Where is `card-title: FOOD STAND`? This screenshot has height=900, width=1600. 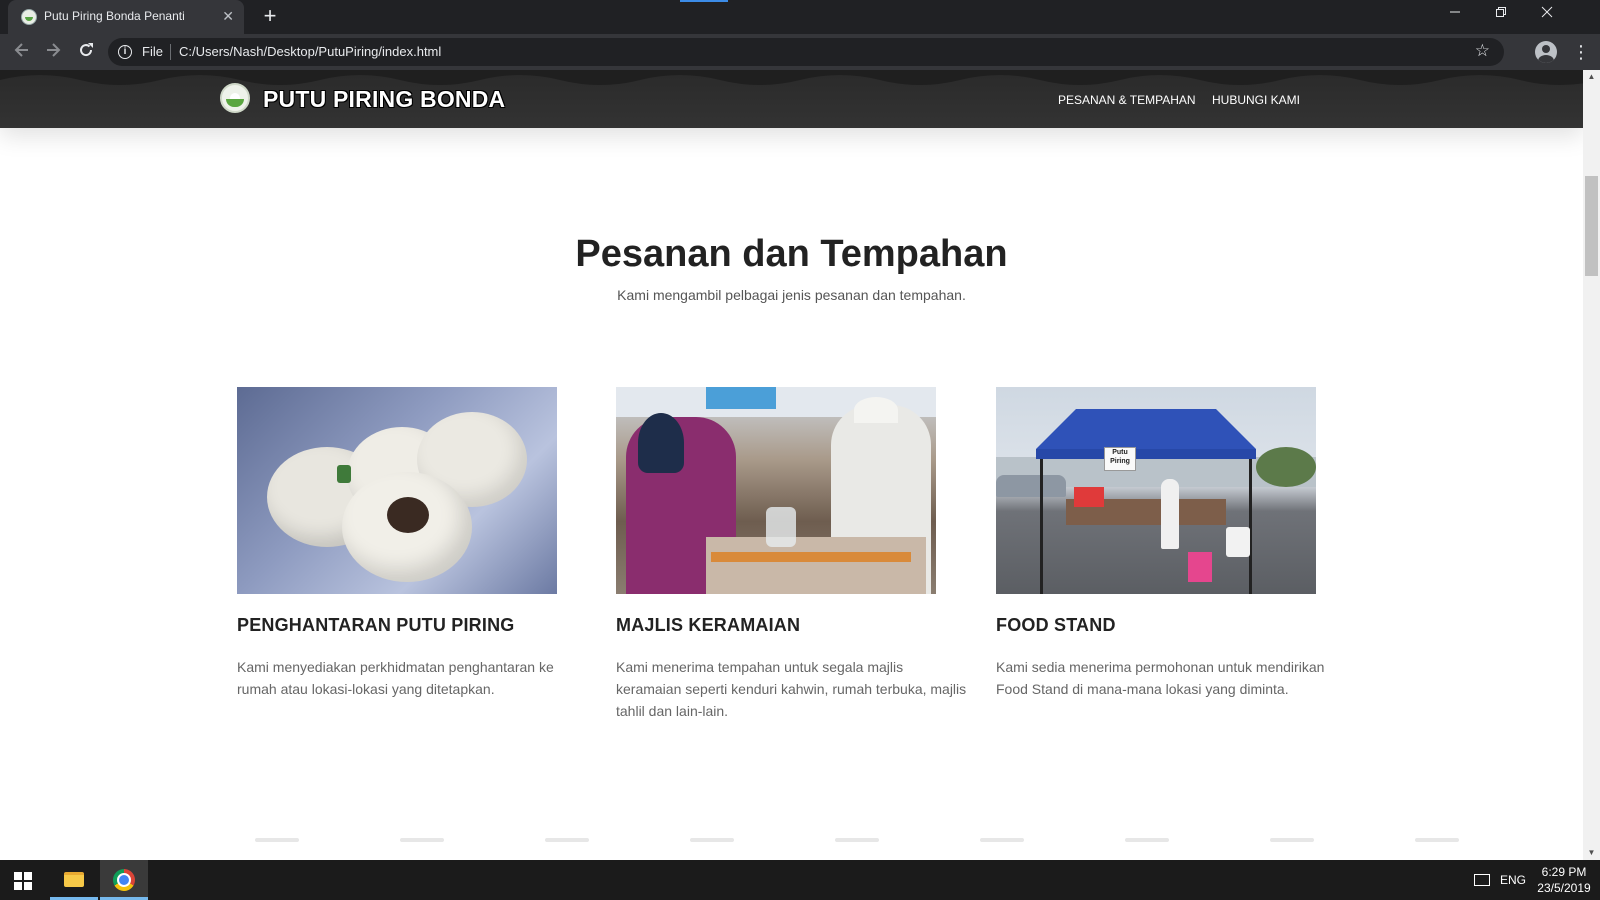
card-title: FOOD STAND is located at coordinates (1056, 625).